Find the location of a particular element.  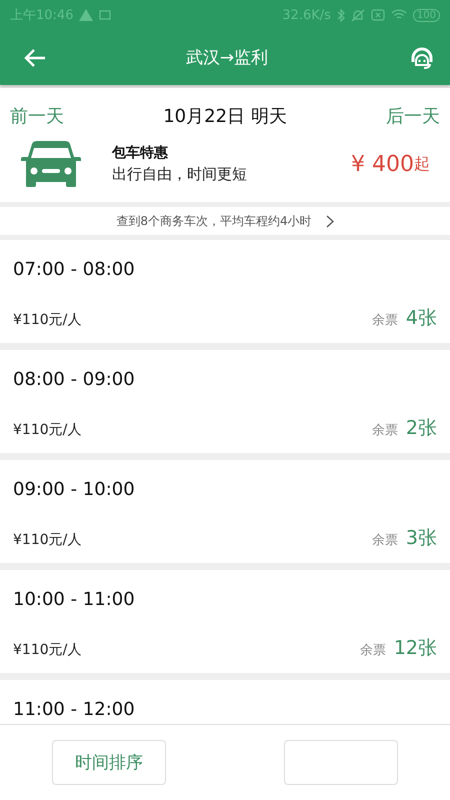

remaining-tickets: 12张 is located at coordinates (415, 648).